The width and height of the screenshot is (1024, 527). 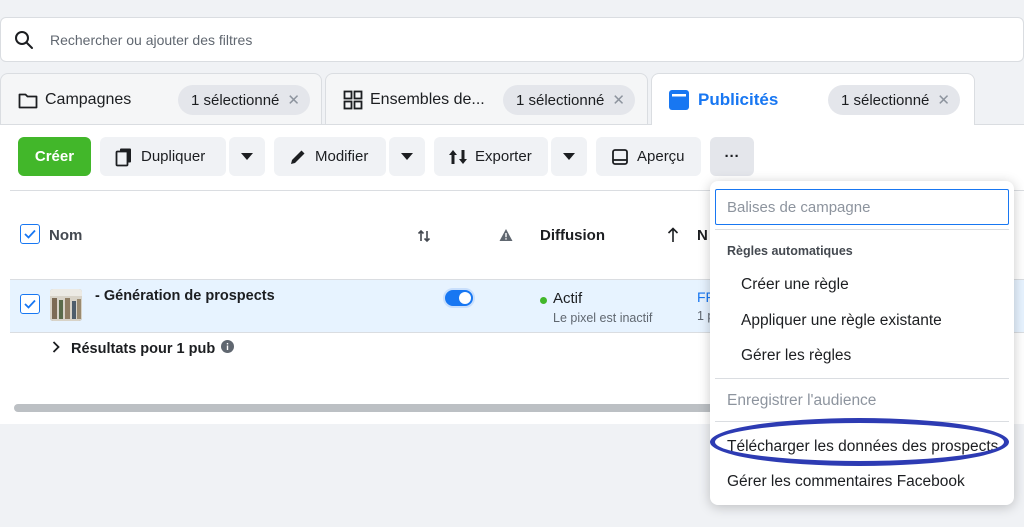 I want to click on duplicate-icon, so click(x=124, y=157).